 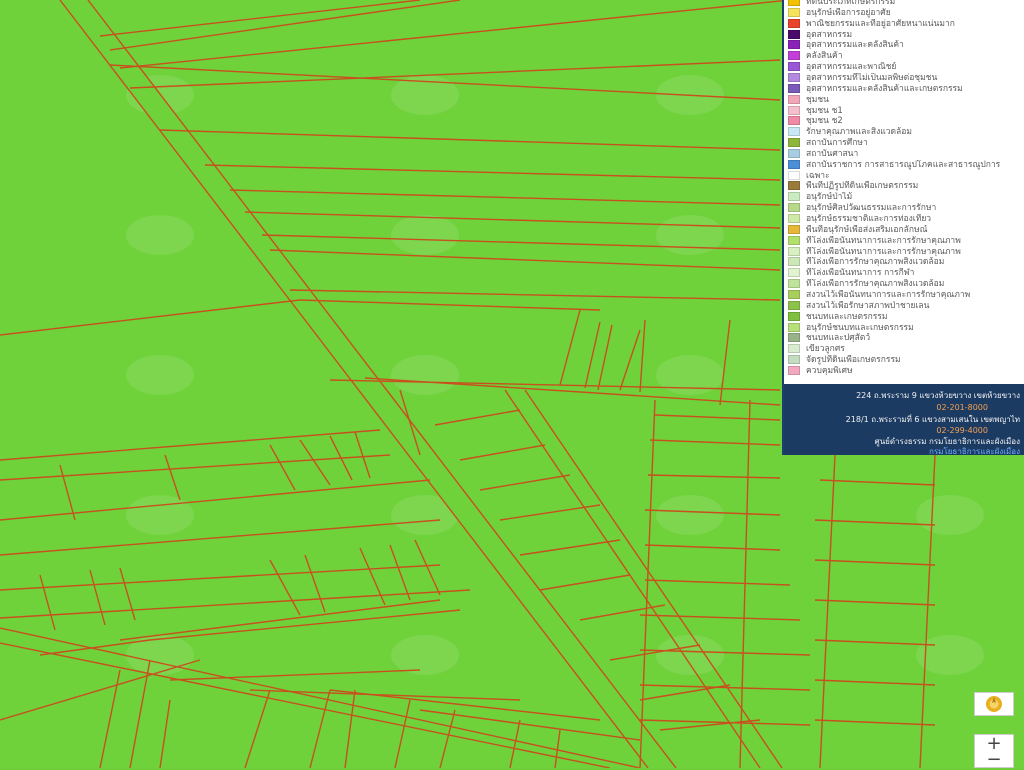 I want to click on legend-item: พื้นที่อนุรักษ์เพื่อส่งเสริมเอกลักษณ์, so click(x=906, y=229).